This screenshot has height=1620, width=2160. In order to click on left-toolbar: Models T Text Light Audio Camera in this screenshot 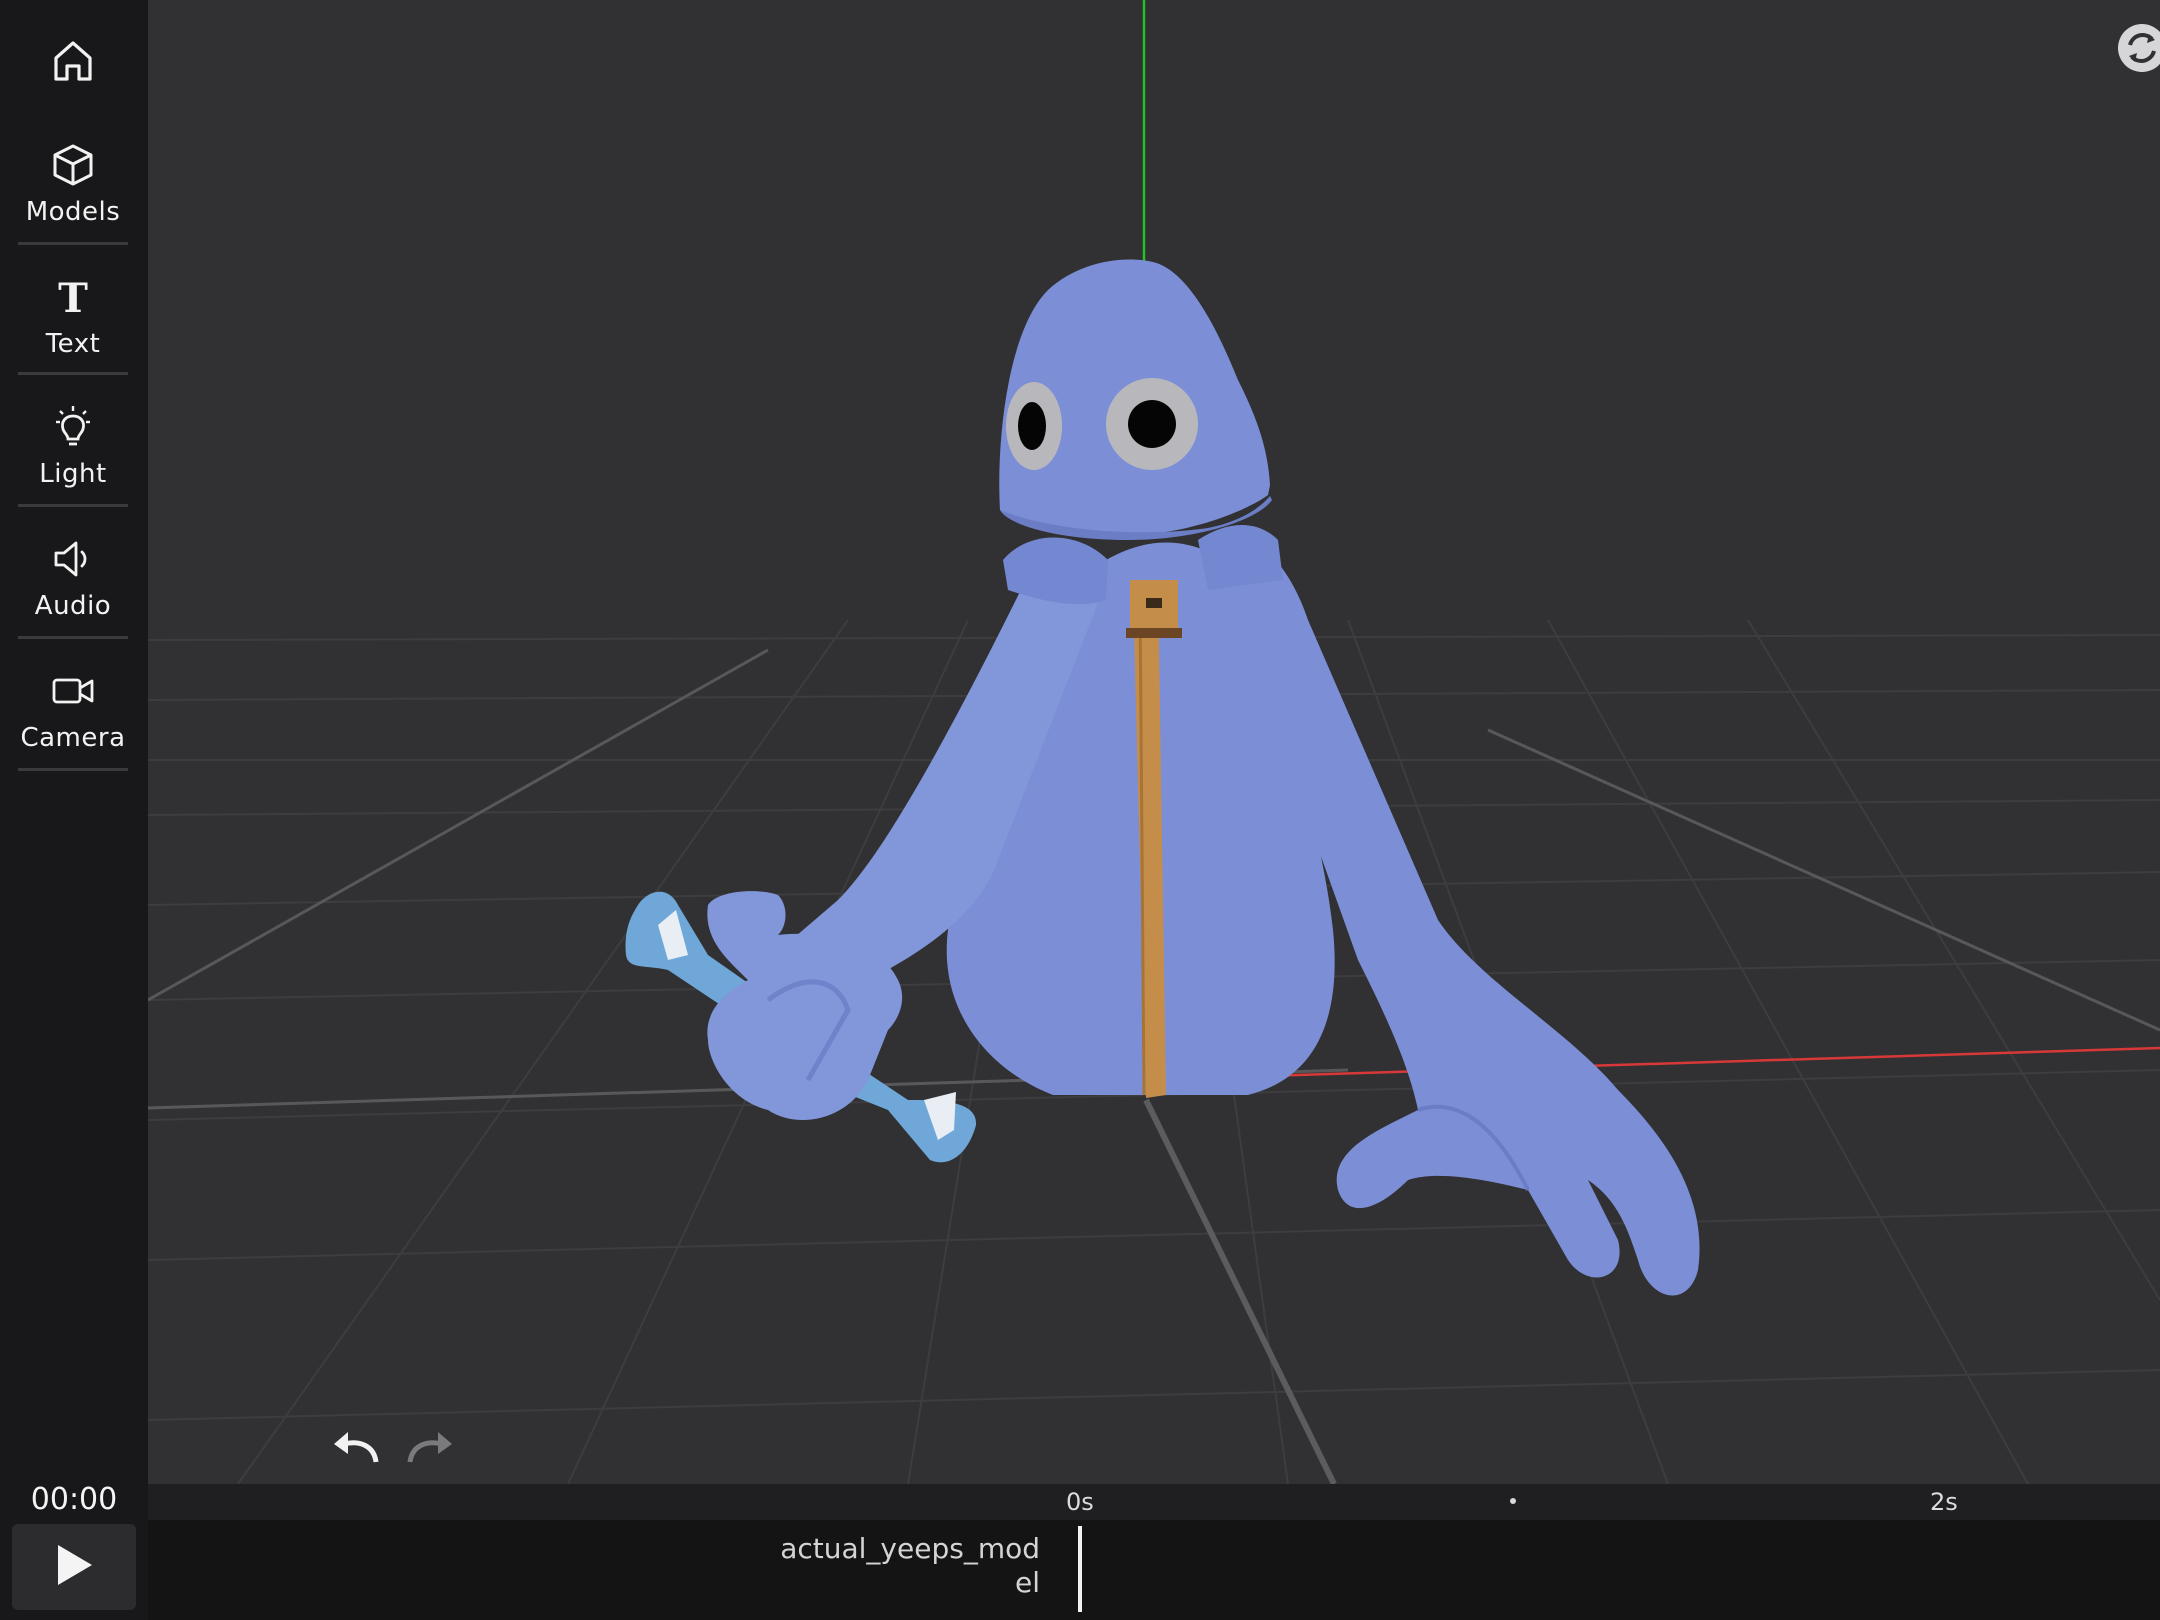, I will do `click(74, 810)`.